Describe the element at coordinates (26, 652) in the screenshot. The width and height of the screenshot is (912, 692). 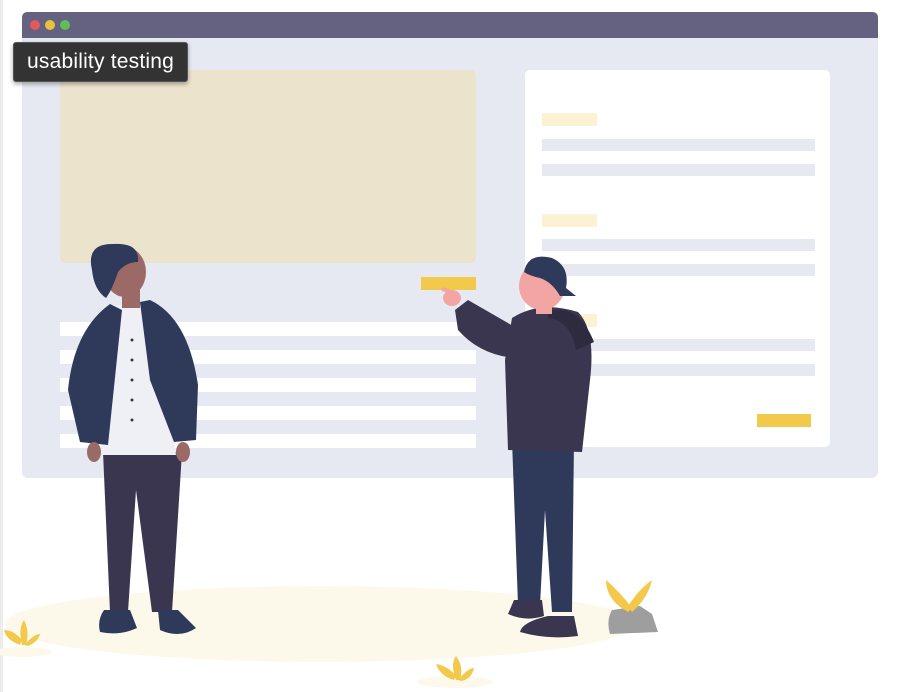
I see `ground-shadow-small-left` at that location.